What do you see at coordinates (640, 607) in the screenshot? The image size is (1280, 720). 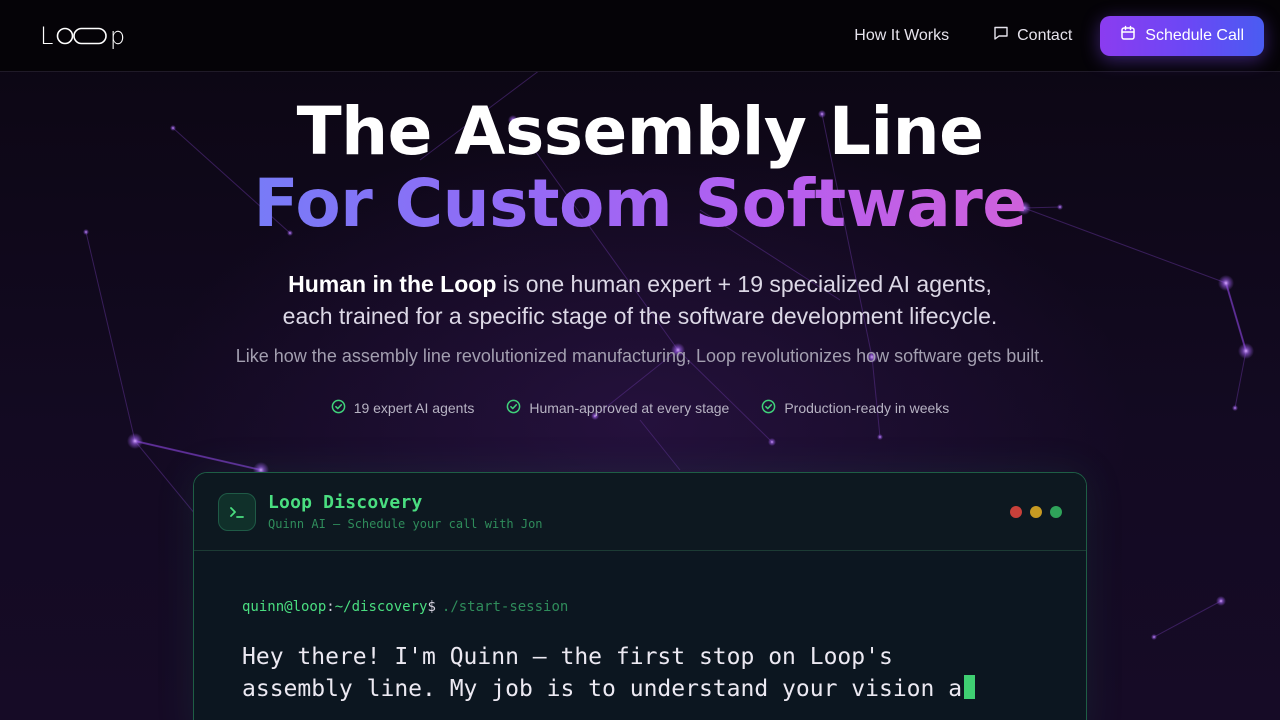 I see `terminal-prompt-line: quinn@loop:~/discovery$ ./start-session` at bounding box center [640, 607].